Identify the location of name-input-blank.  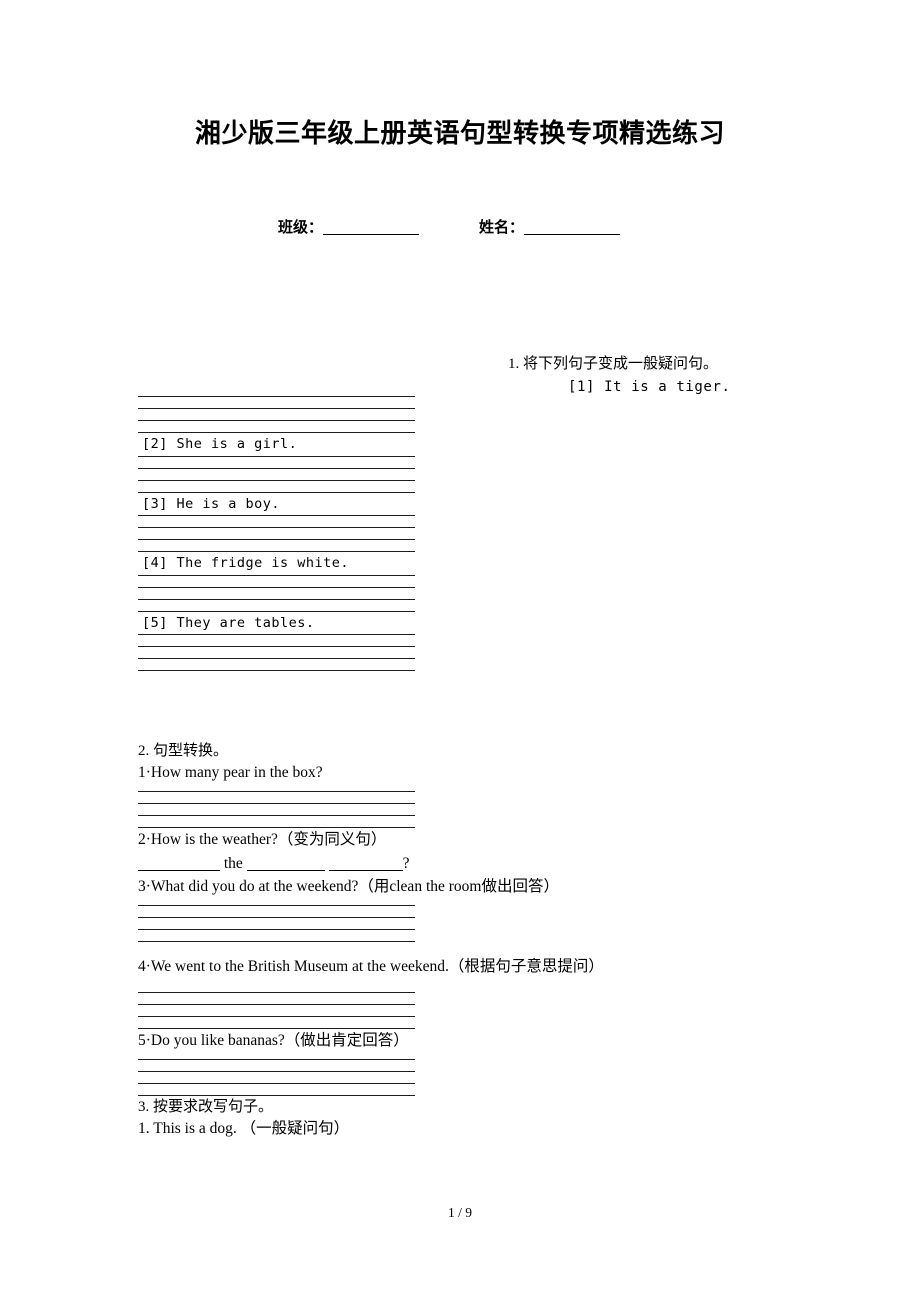
(572, 234).